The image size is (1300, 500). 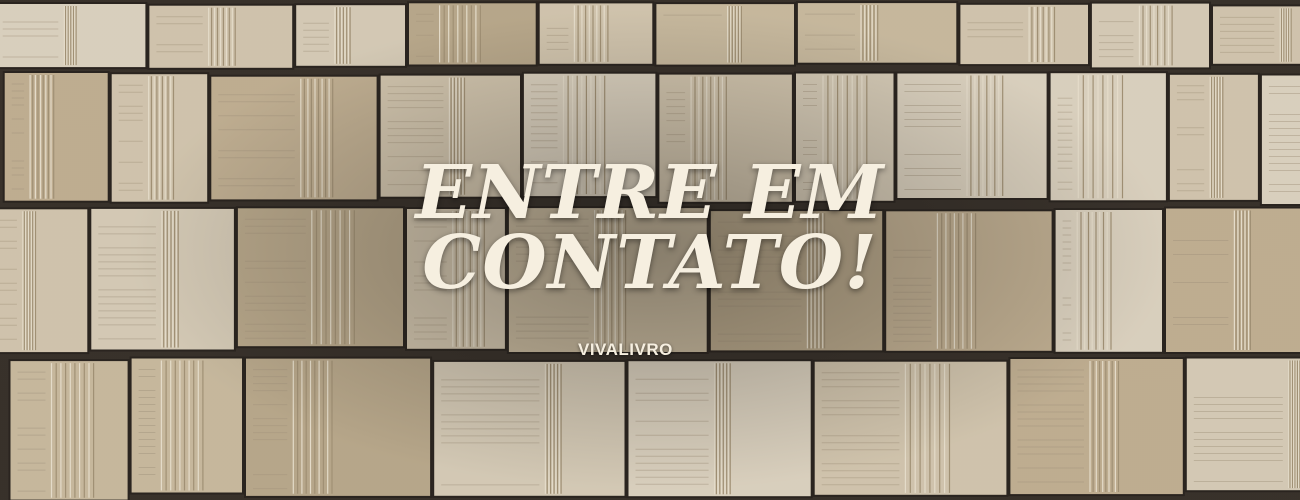 I want to click on brand-name: VIVALIVRO, so click(x=625, y=349).